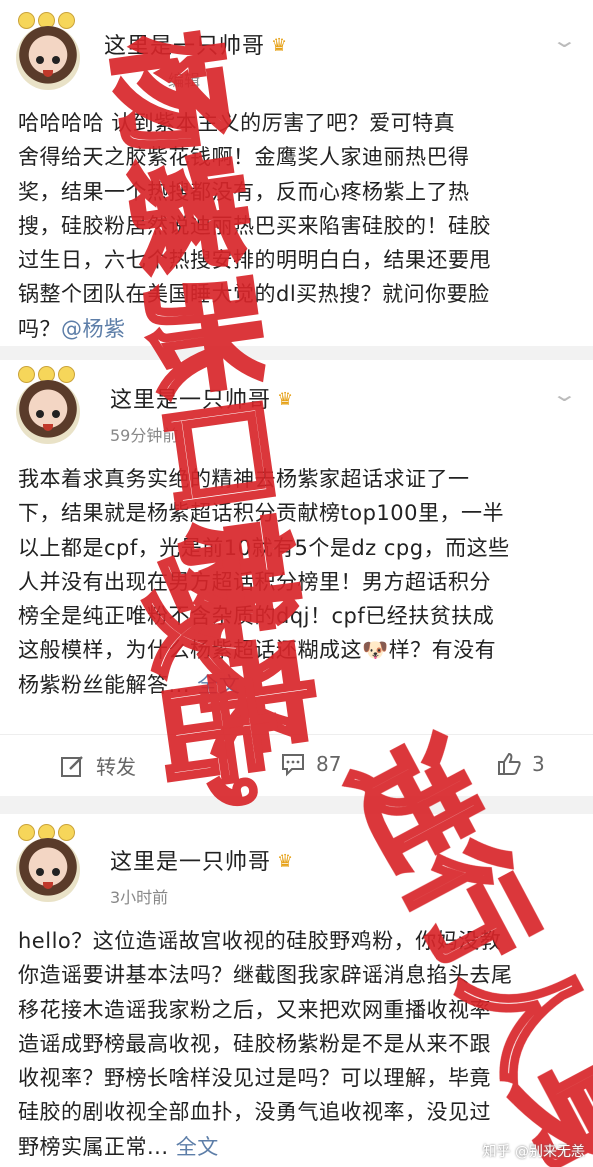 Image resolution: width=593 pixels, height=1167 pixels. I want to click on post-time: 59分钟前, so click(144, 435).